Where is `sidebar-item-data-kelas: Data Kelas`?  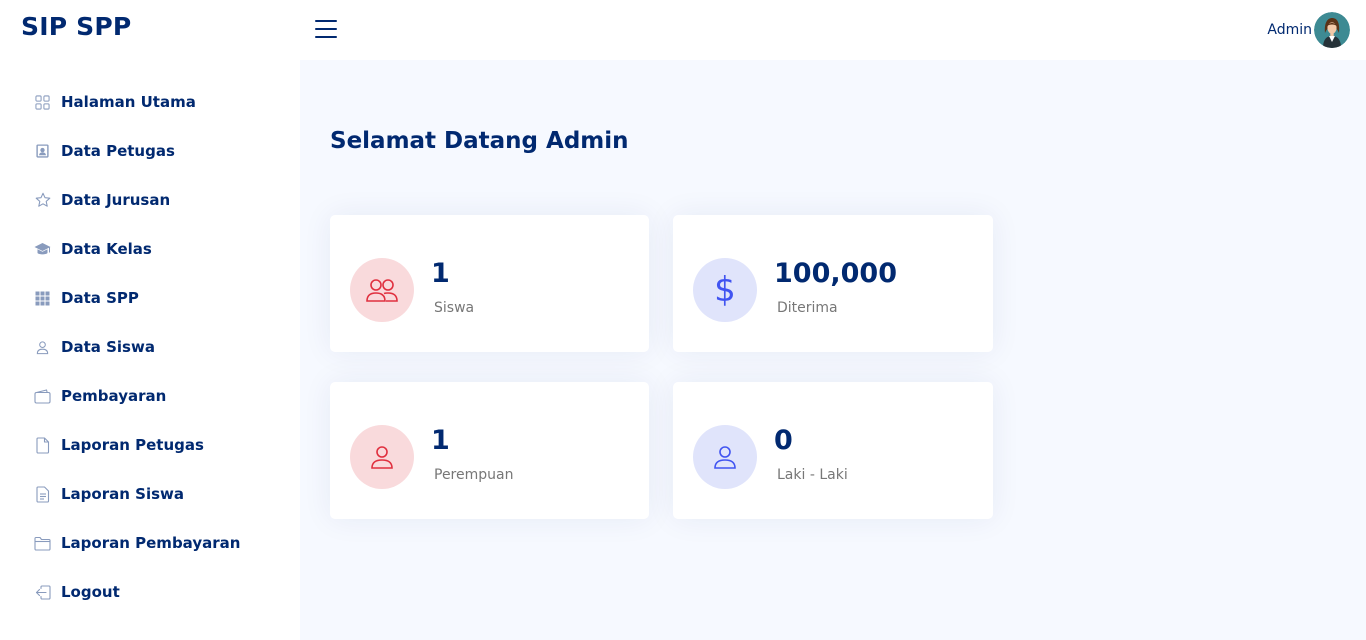
sidebar-item-data-kelas: Data Kelas is located at coordinates (93, 249).